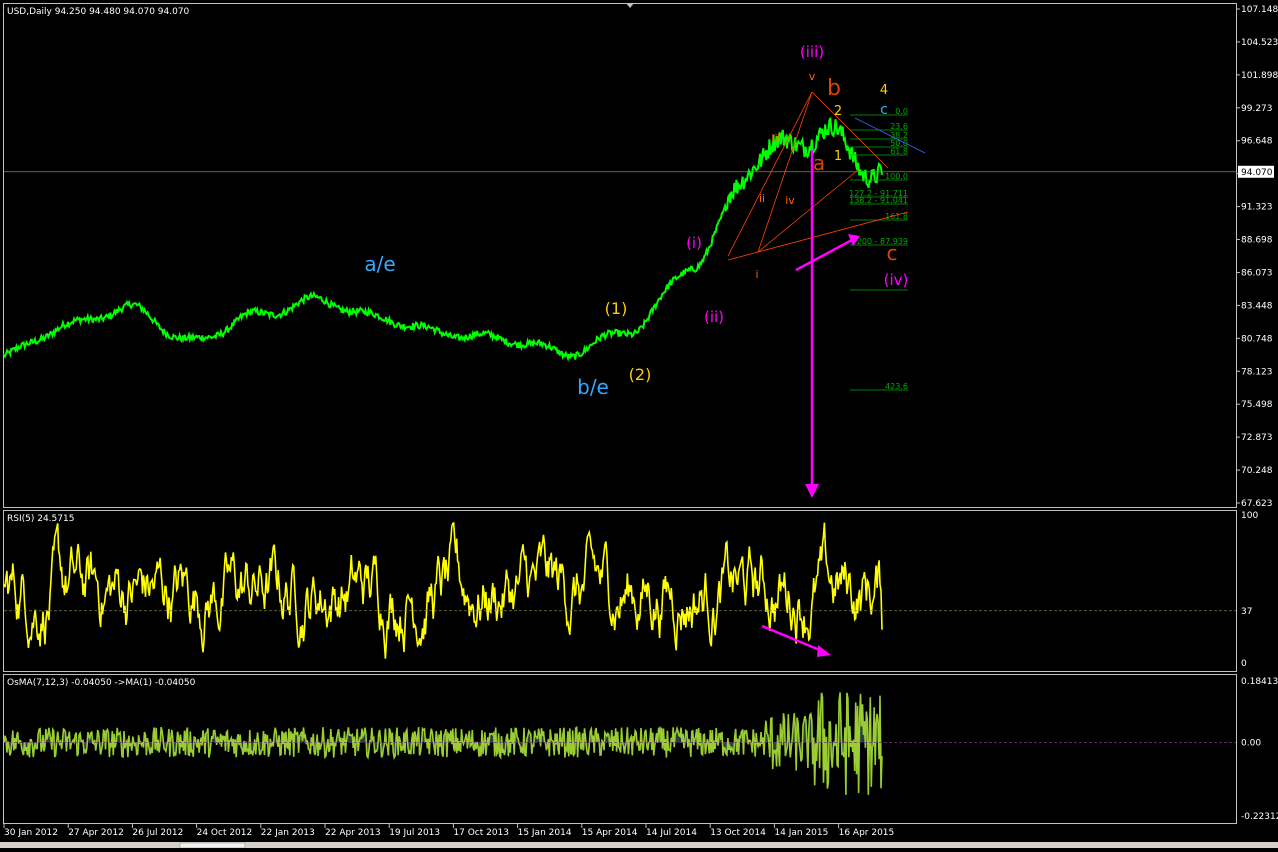 The image size is (1278, 852). I want to click on wave-label: 4, so click(884, 90).